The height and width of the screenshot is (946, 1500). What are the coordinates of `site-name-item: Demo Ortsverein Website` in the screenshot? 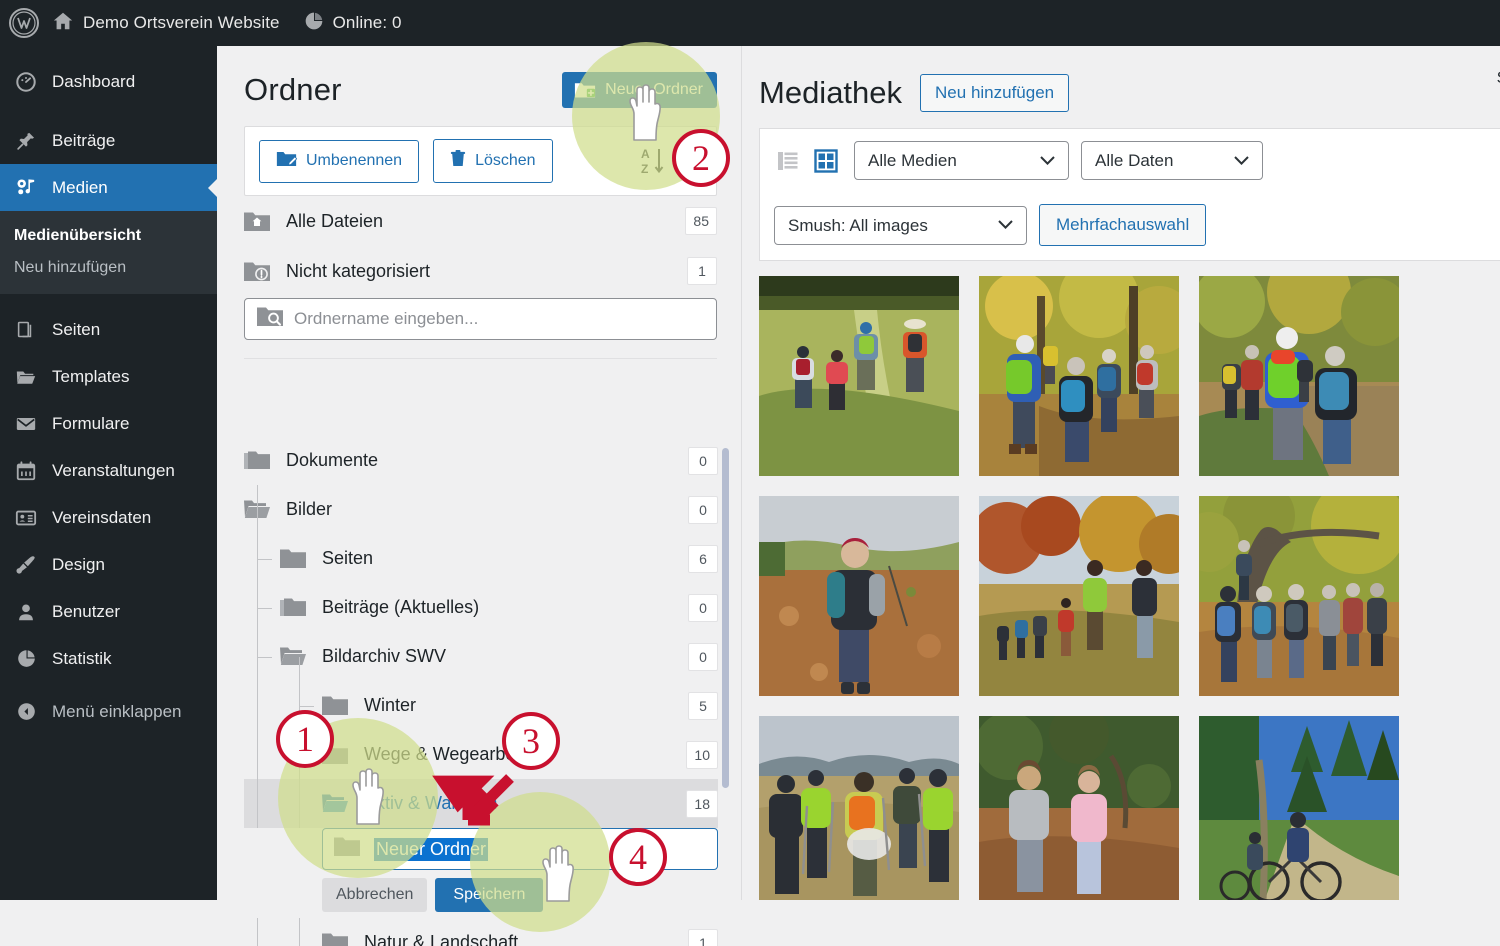 It's located at (166, 23).